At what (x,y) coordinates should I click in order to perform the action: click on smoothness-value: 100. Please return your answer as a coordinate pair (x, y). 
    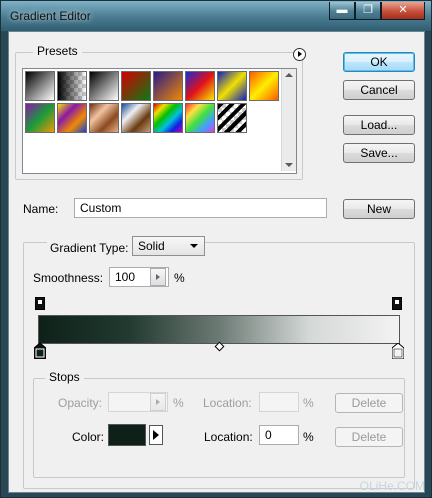
    Looking at the image, I should click on (125, 277).